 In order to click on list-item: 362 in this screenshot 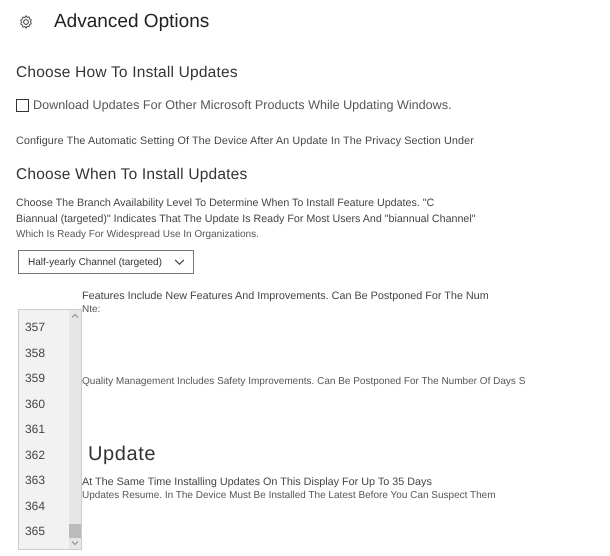, I will do `click(44, 455)`.